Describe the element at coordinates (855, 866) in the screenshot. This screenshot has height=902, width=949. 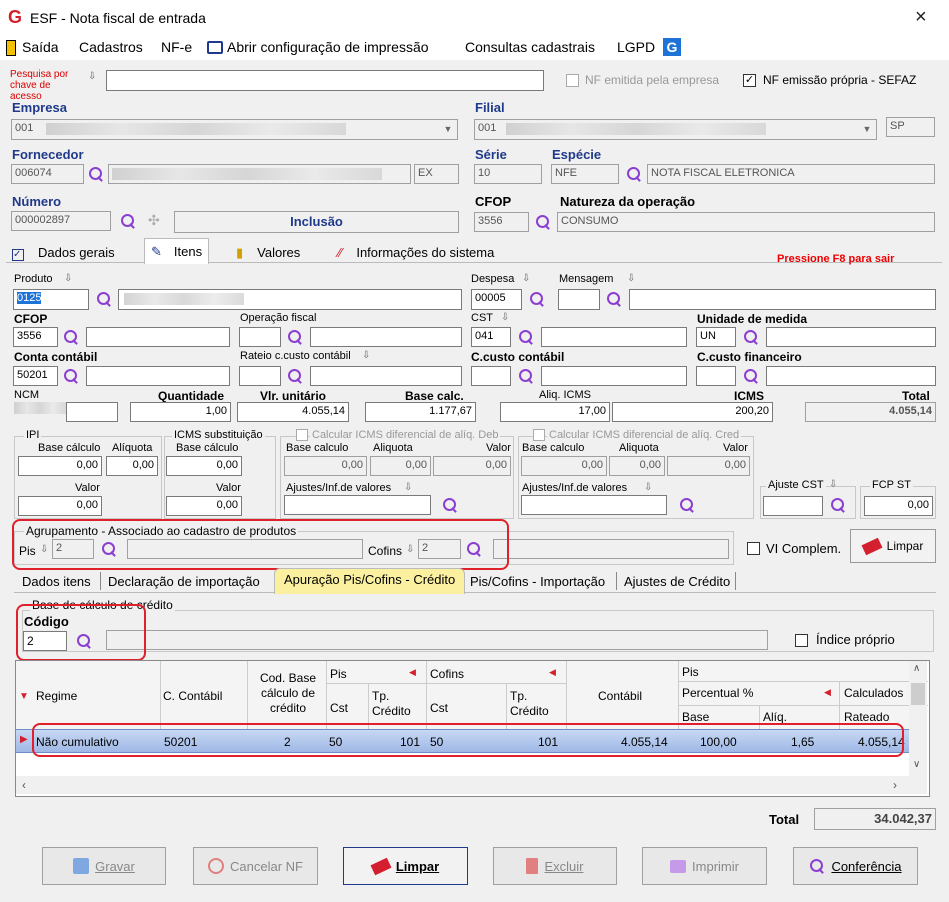
I see `conferencia-button: Conferência` at that location.